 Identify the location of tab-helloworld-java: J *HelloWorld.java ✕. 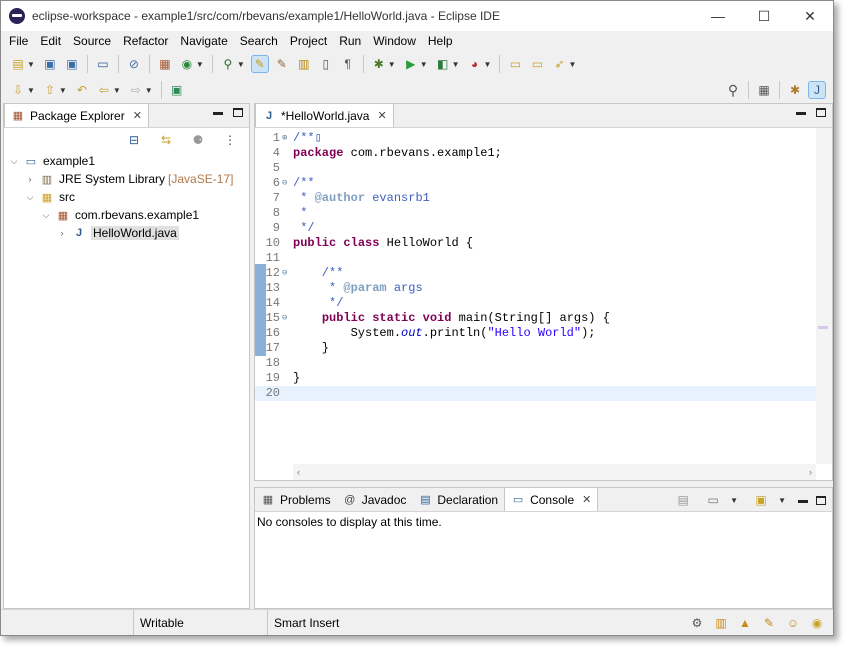
(324, 115).